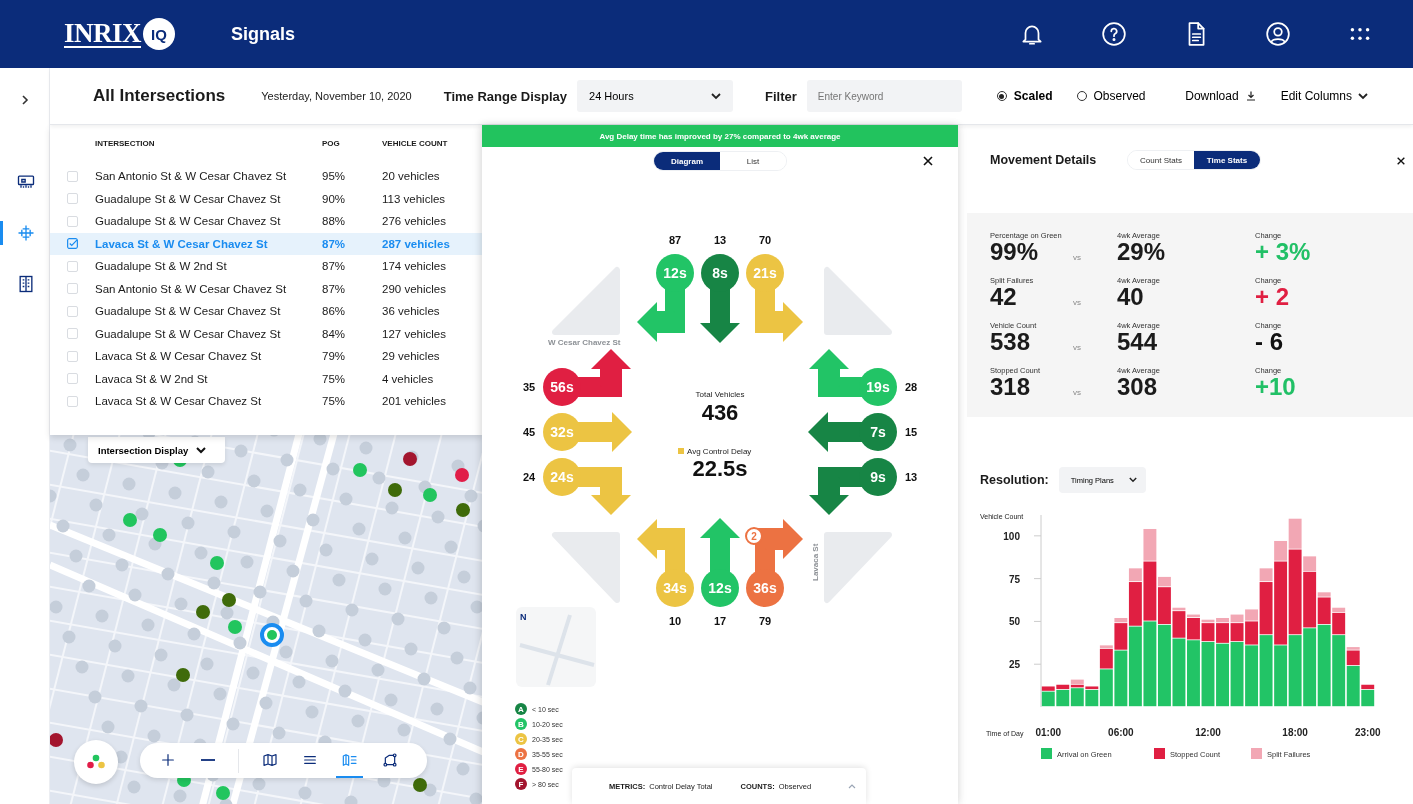  I want to click on table-row: Guadalupe St & W Cesar Chavez St 84% 127 vehicles, so click(266, 333).